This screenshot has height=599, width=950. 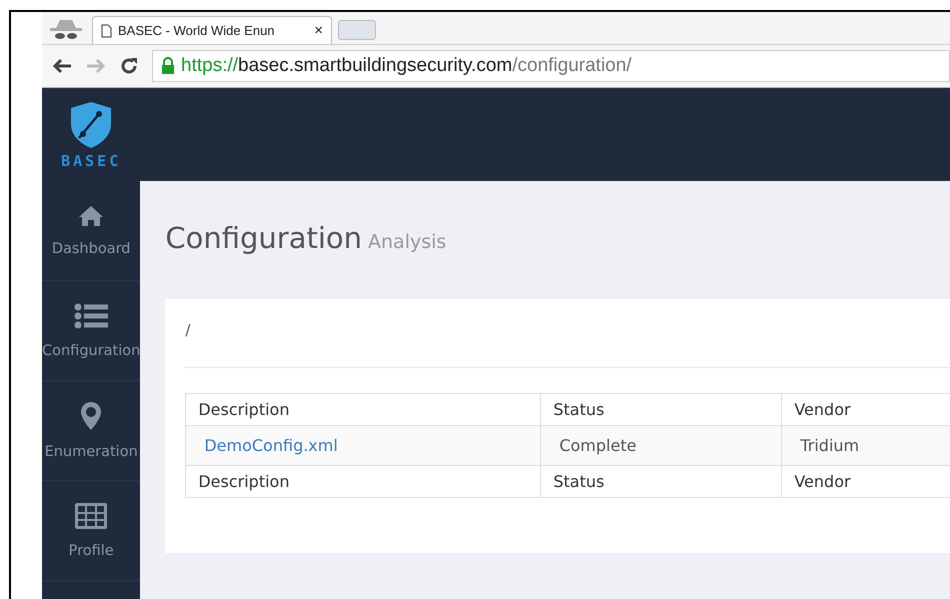 What do you see at coordinates (91, 515) in the screenshot?
I see `table-icon` at bounding box center [91, 515].